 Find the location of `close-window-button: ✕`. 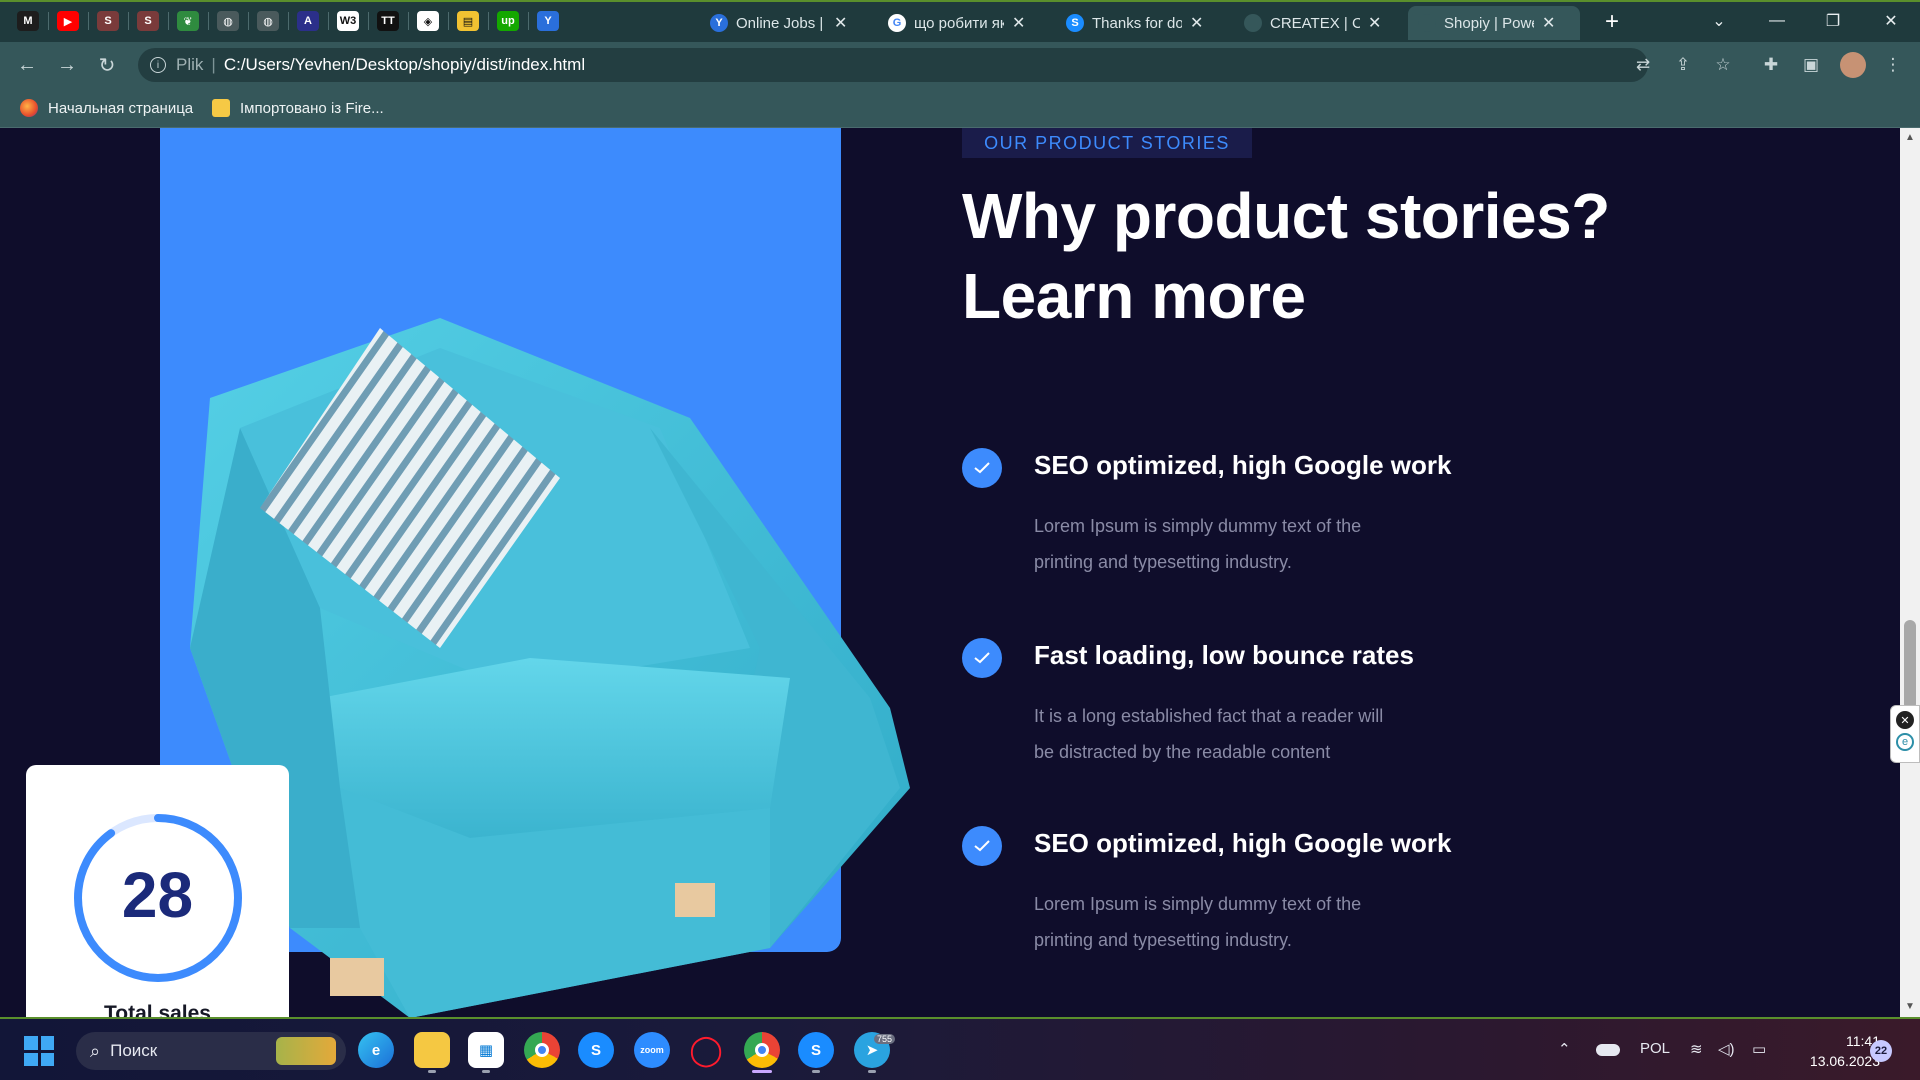

close-window-button: ✕ is located at coordinates (1891, 21).